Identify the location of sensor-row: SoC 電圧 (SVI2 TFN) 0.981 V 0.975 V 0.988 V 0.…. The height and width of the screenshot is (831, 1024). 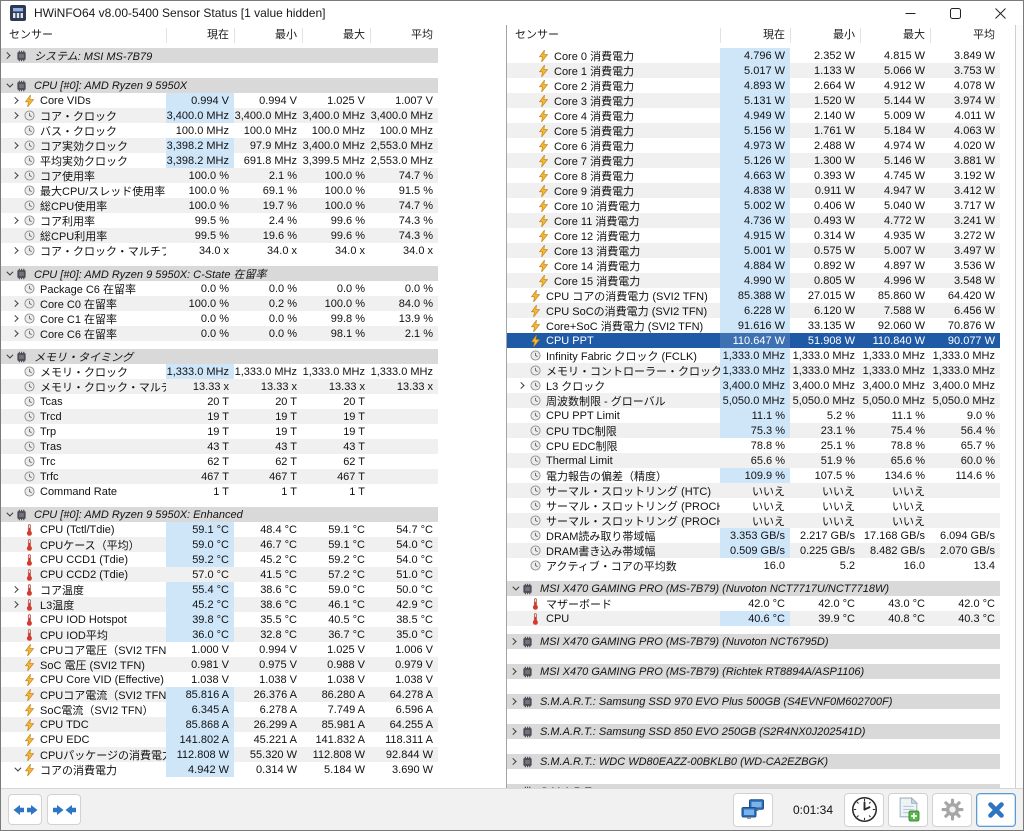
(219, 664).